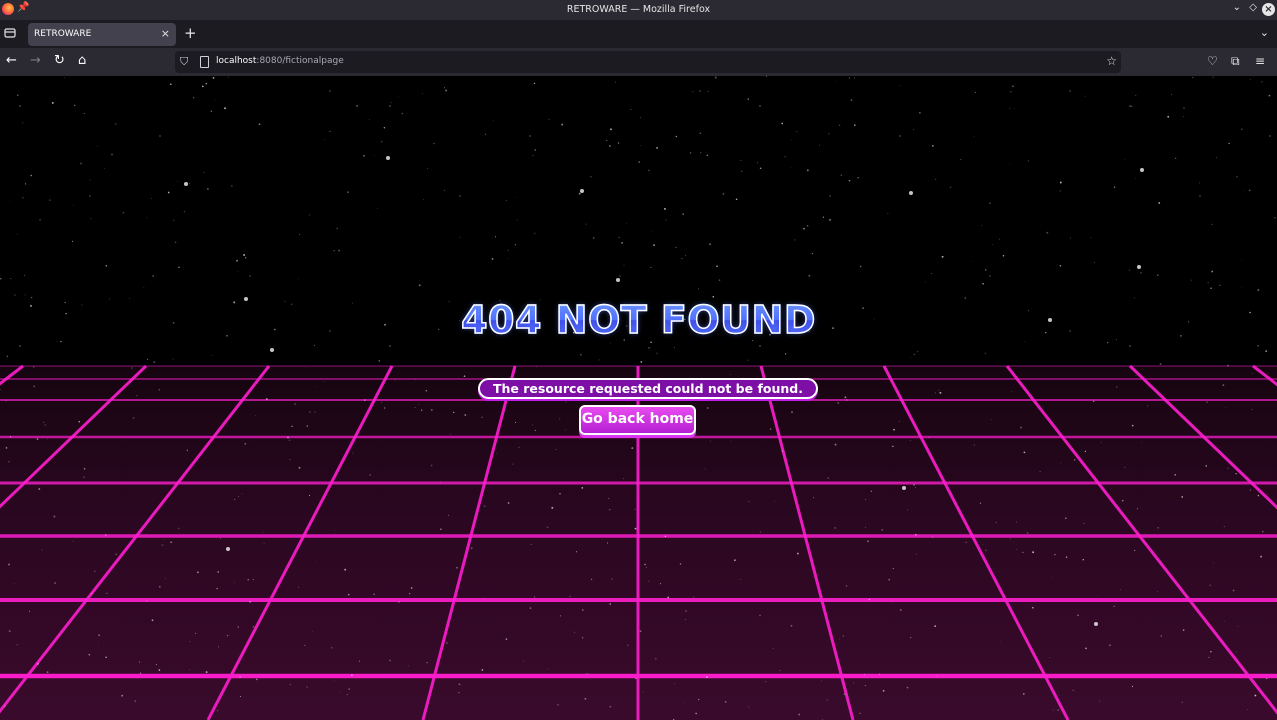  I want to click on back-icon: ←, so click(11, 60).